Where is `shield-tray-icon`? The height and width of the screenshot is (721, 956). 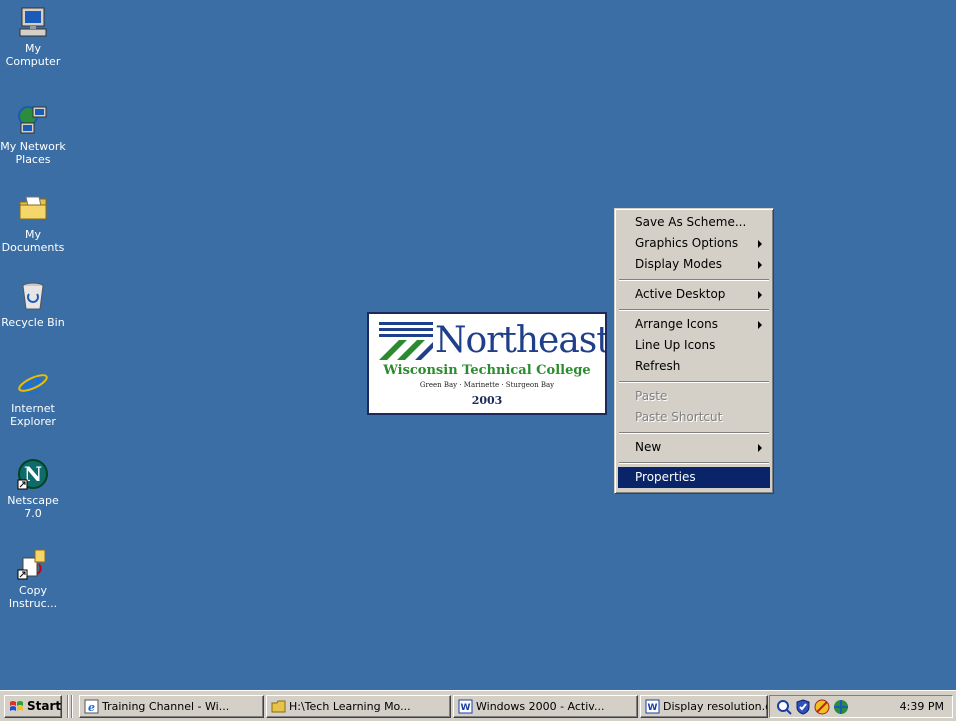 shield-tray-icon is located at coordinates (803, 707).